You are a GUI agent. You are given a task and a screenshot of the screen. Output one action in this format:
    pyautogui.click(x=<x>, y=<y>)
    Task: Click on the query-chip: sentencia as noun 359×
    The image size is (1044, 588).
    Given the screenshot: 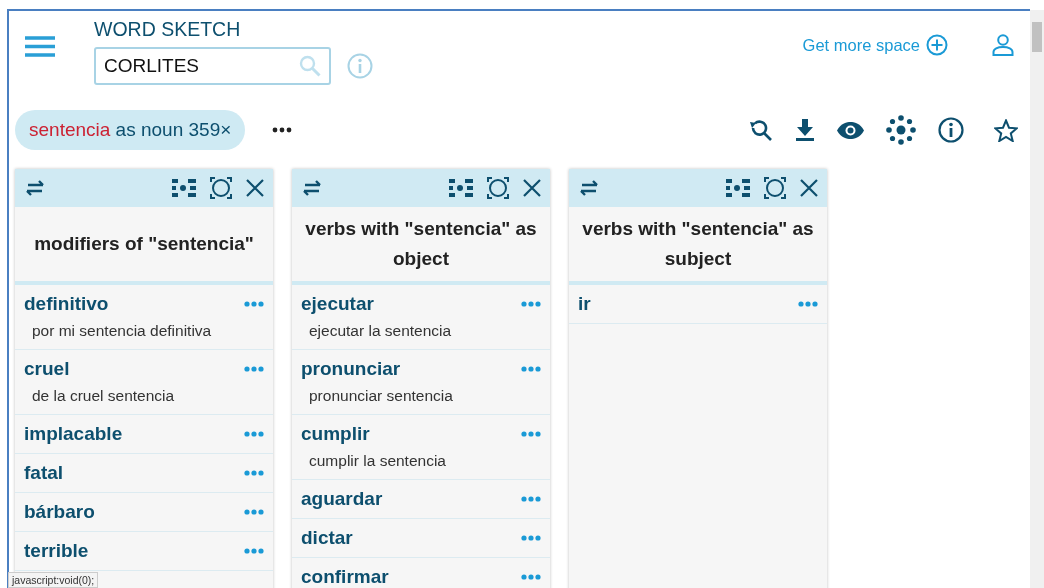 What is the action you would take?
    pyautogui.click(x=130, y=130)
    